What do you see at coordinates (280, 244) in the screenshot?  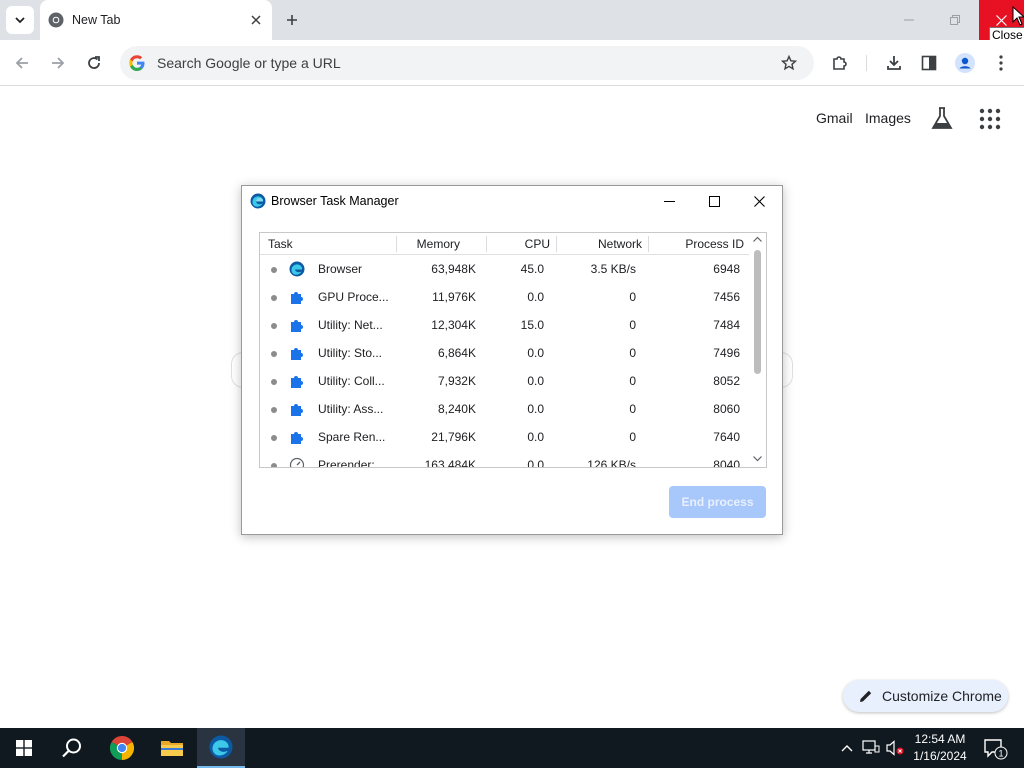 I see `column-header-task: Task` at bounding box center [280, 244].